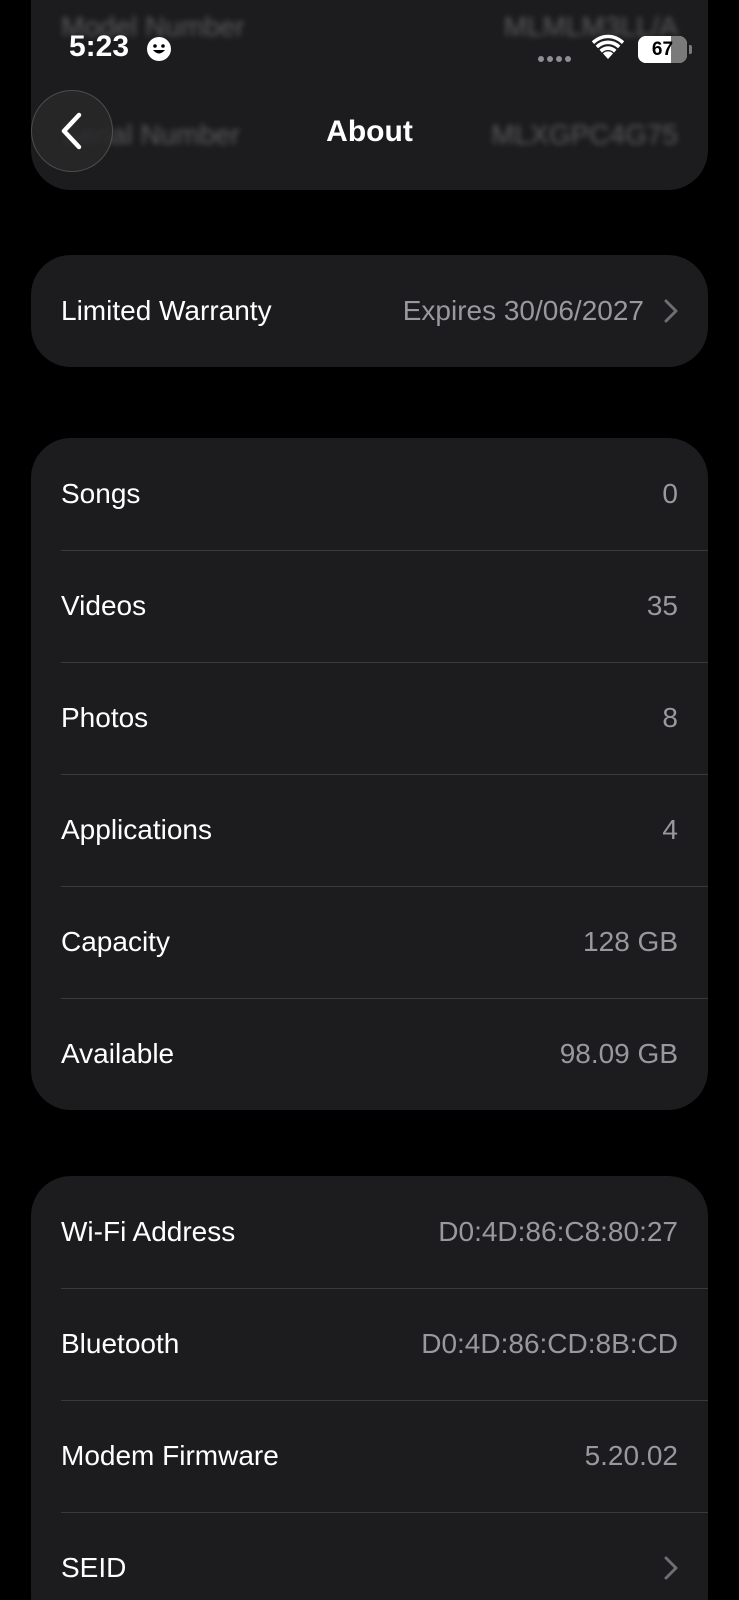  Describe the element at coordinates (369, 1344) in the screenshot. I see `bluetooth-row: Bluetooth D0:4D:86:CD:8B:CD` at that location.